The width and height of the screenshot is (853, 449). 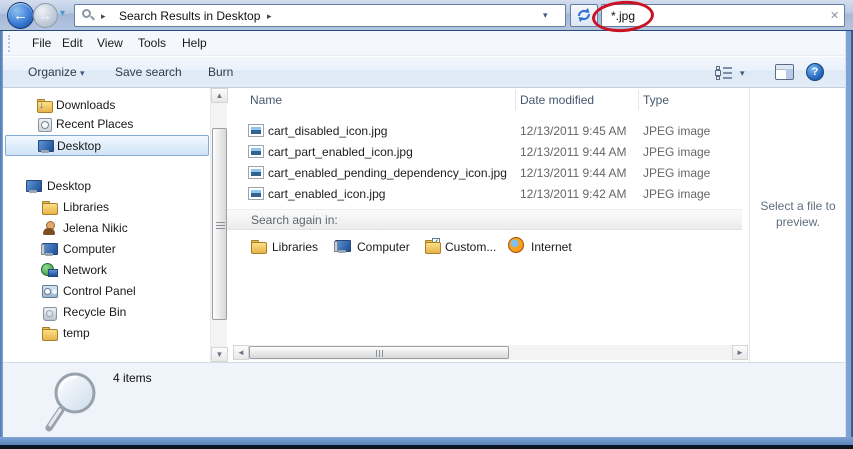 What do you see at coordinates (194, 43) in the screenshot?
I see `menu-help: Help` at bounding box center [194, 43].